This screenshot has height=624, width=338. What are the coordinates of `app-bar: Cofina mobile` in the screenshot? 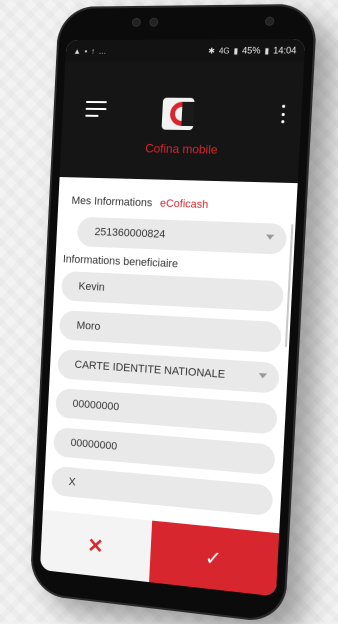 It's located at (182, 122).